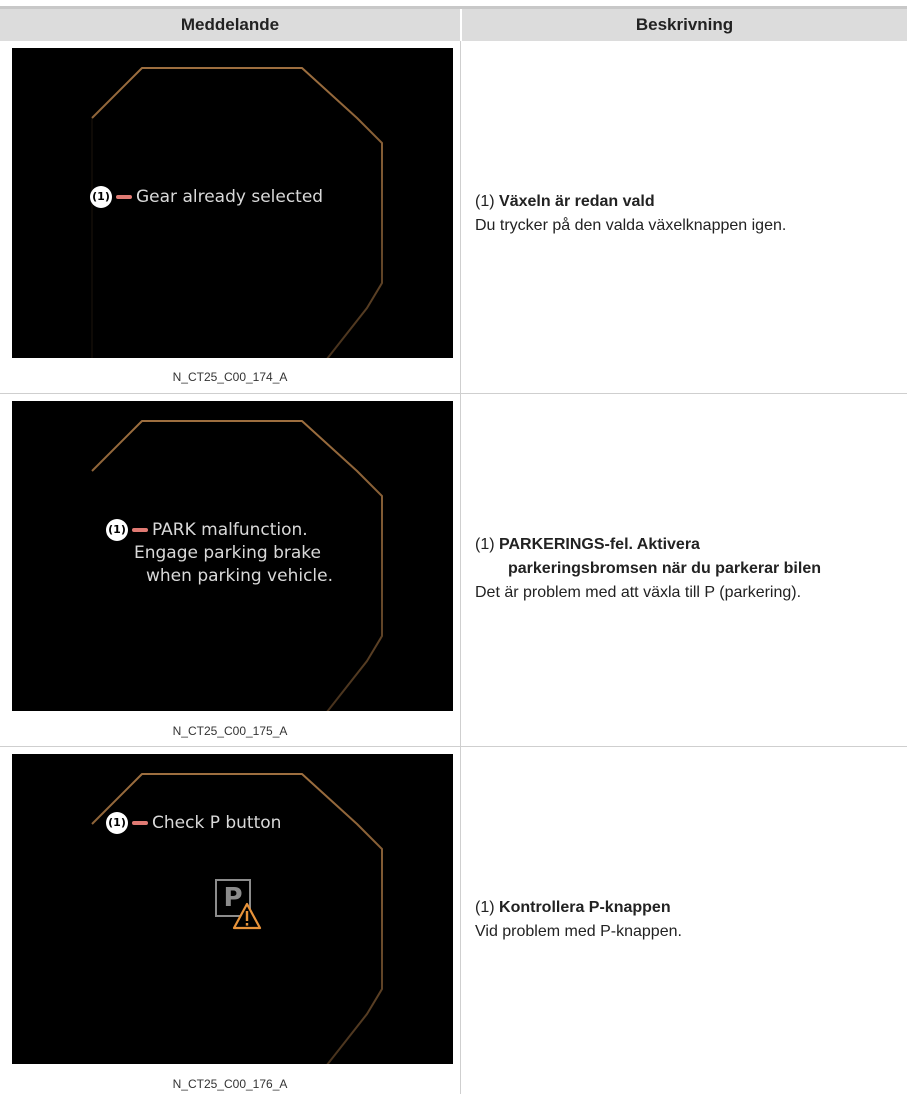  Describe the element at coordinates (599, 544) in the screenshot. I see `description-title: PARKERINGS-fel. Aktivera` at that location.